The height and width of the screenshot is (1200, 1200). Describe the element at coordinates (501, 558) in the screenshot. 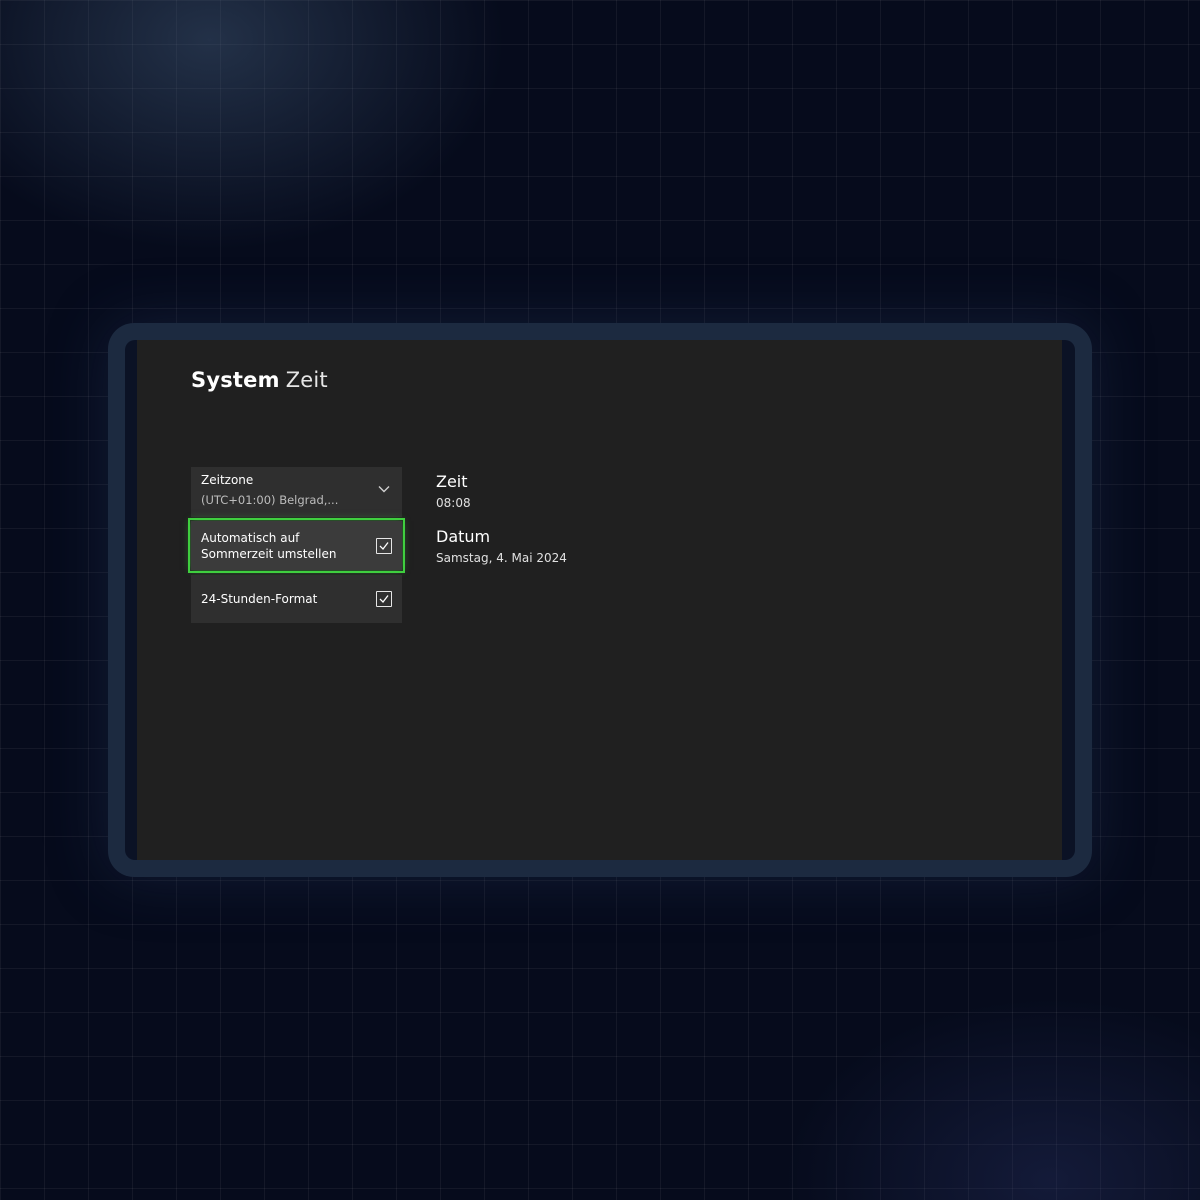

I see `date-value: Samstag, 4. Mai 2024` at that location.